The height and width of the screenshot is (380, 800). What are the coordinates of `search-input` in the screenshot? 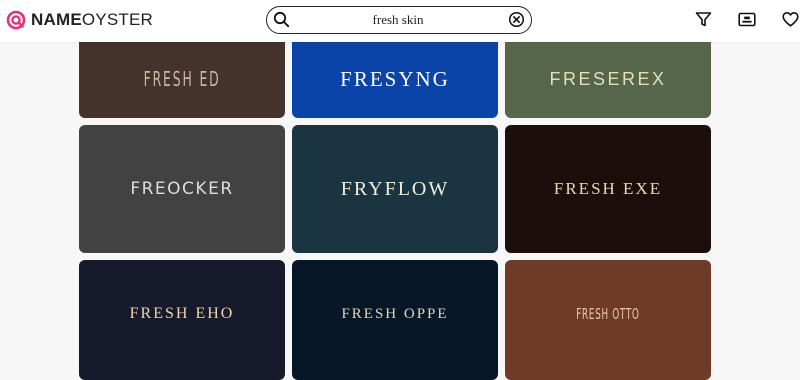 It's located at (398, 20).